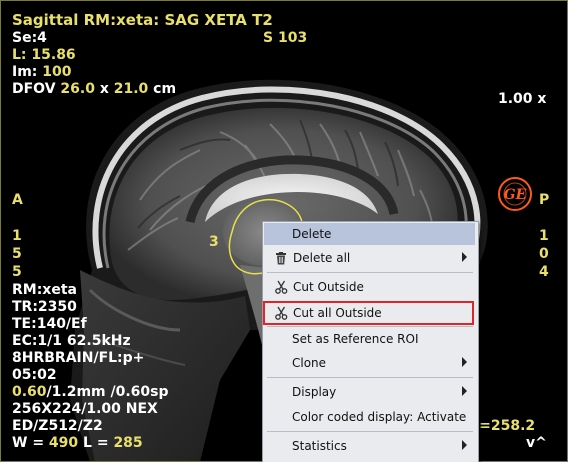  I want to click on scan-param: TR:2350, so click(44, 307).